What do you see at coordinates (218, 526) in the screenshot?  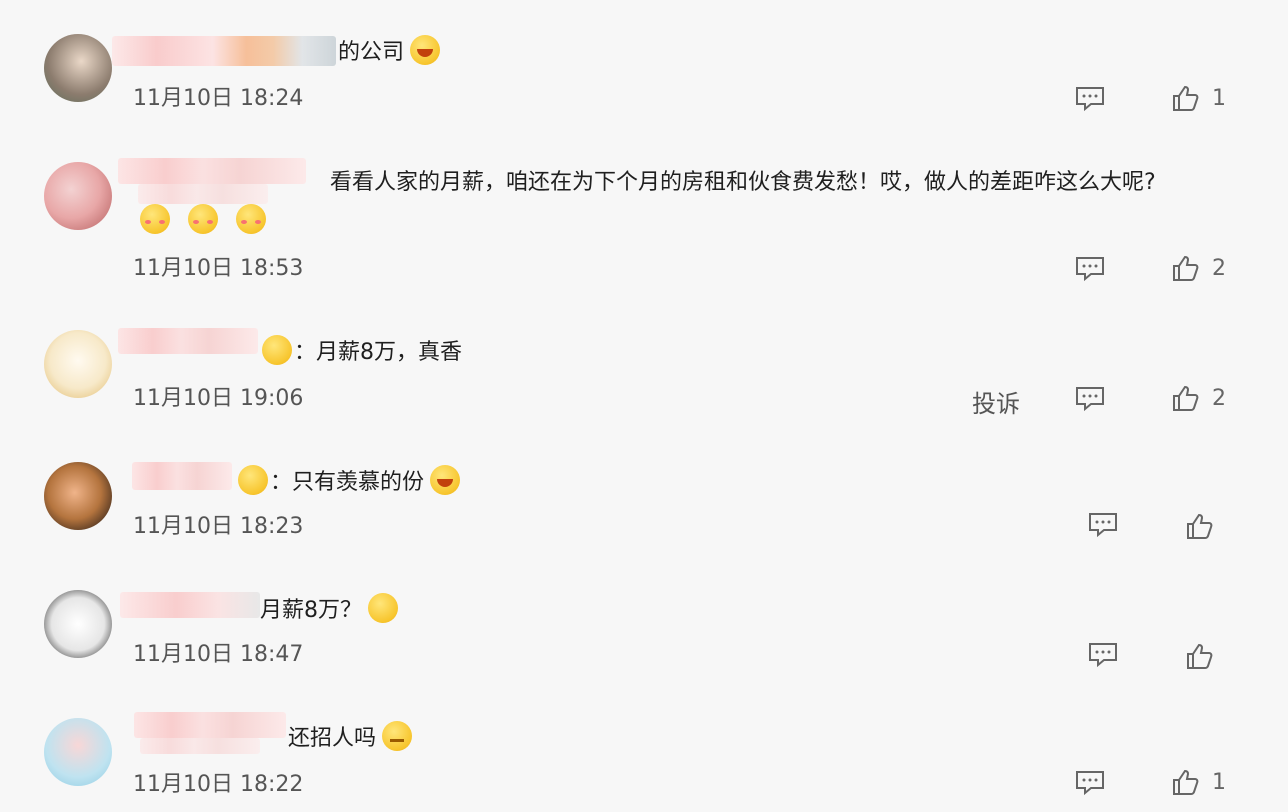 I see `timestamp: 11月10日 18:23` at bounding box center [218, 526].